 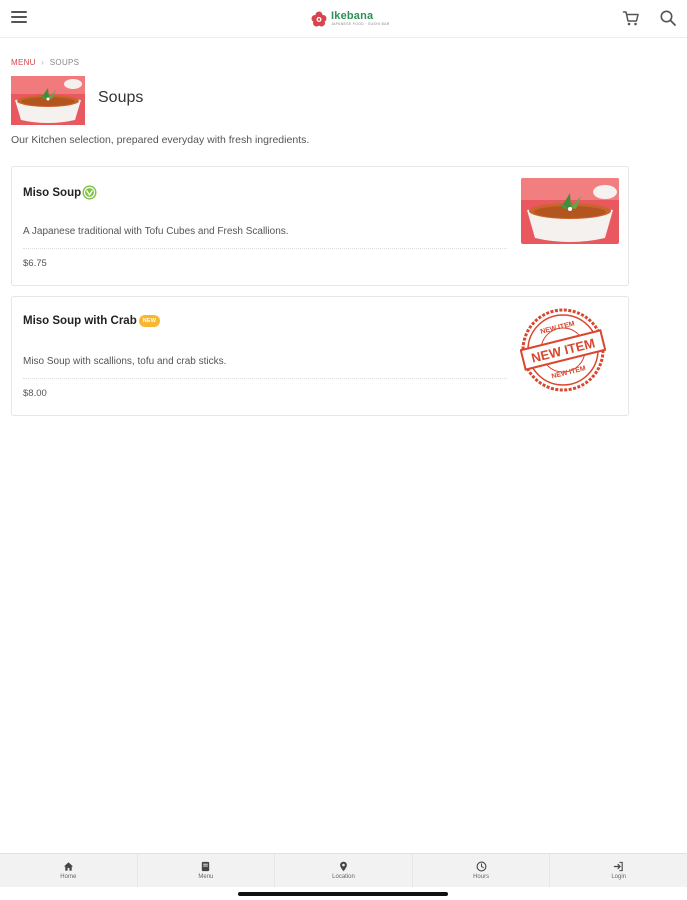 I want to click on hamburger-menu-button, so click(x=19, y=18).